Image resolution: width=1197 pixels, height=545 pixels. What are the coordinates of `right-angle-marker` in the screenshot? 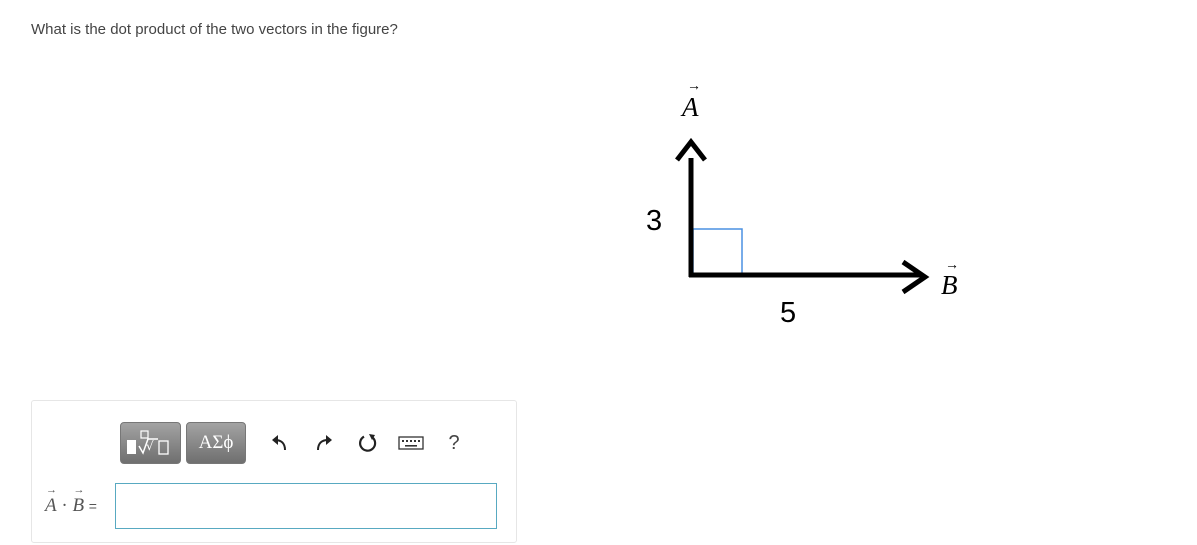 It's located at (717, 252).